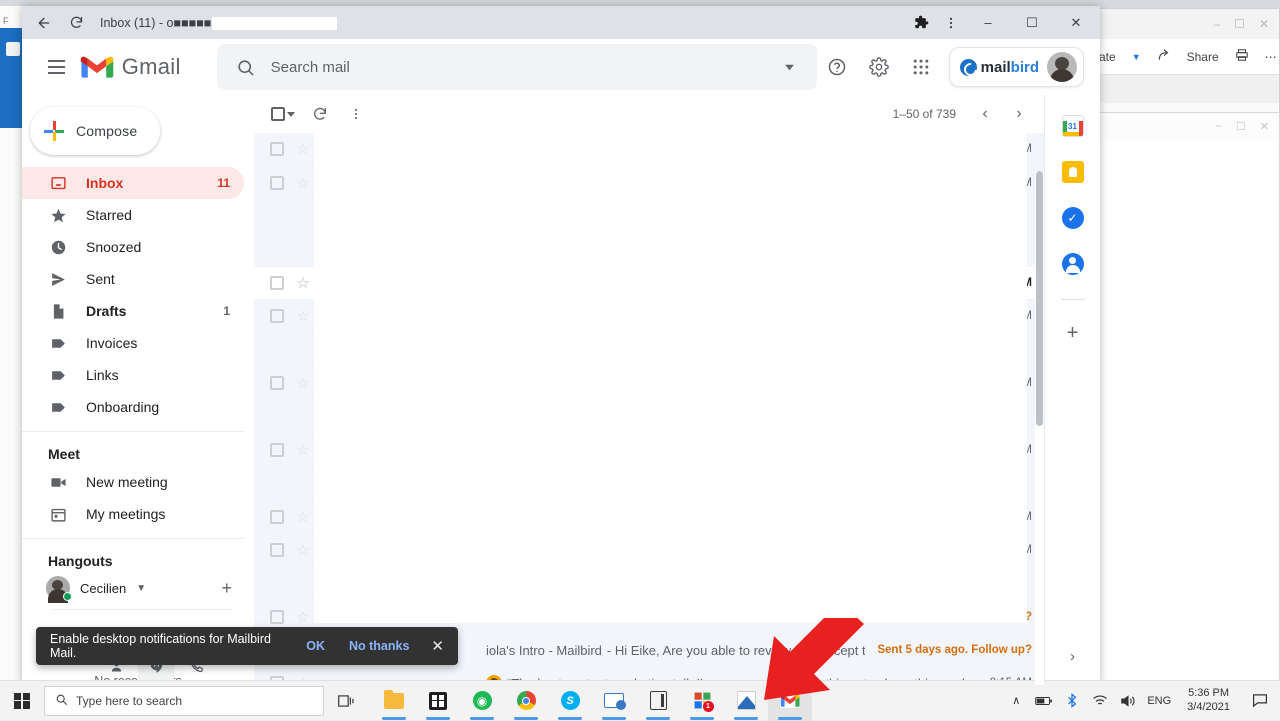 The image size is (1280, 721). I want to click on battery-icon, so click(1044, 701).